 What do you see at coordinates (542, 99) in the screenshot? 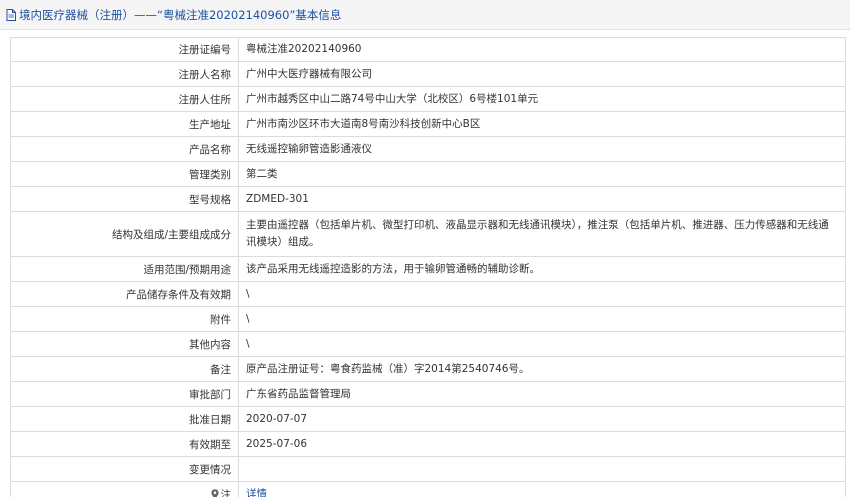
I see `row-value: 广州市越秀区中山二路74号中山大学（北校区）6号楼101单元` at bounding box center [542, 99].